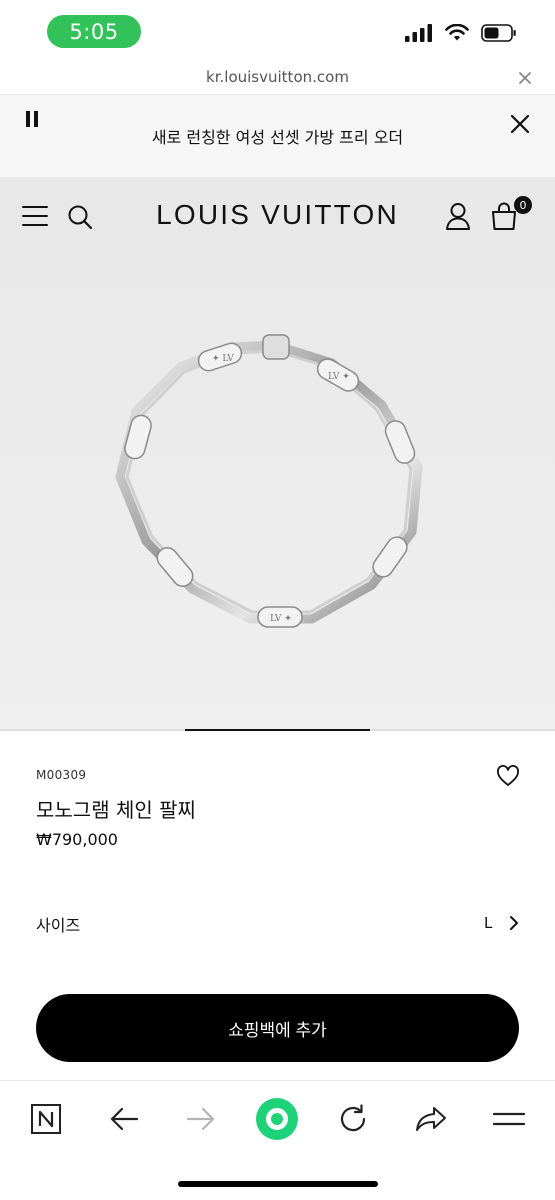 The image size is (555, 1200). Describe the element at coordinates (46, 1119) in the screenshot. I see `n-logo-icon` at that location.